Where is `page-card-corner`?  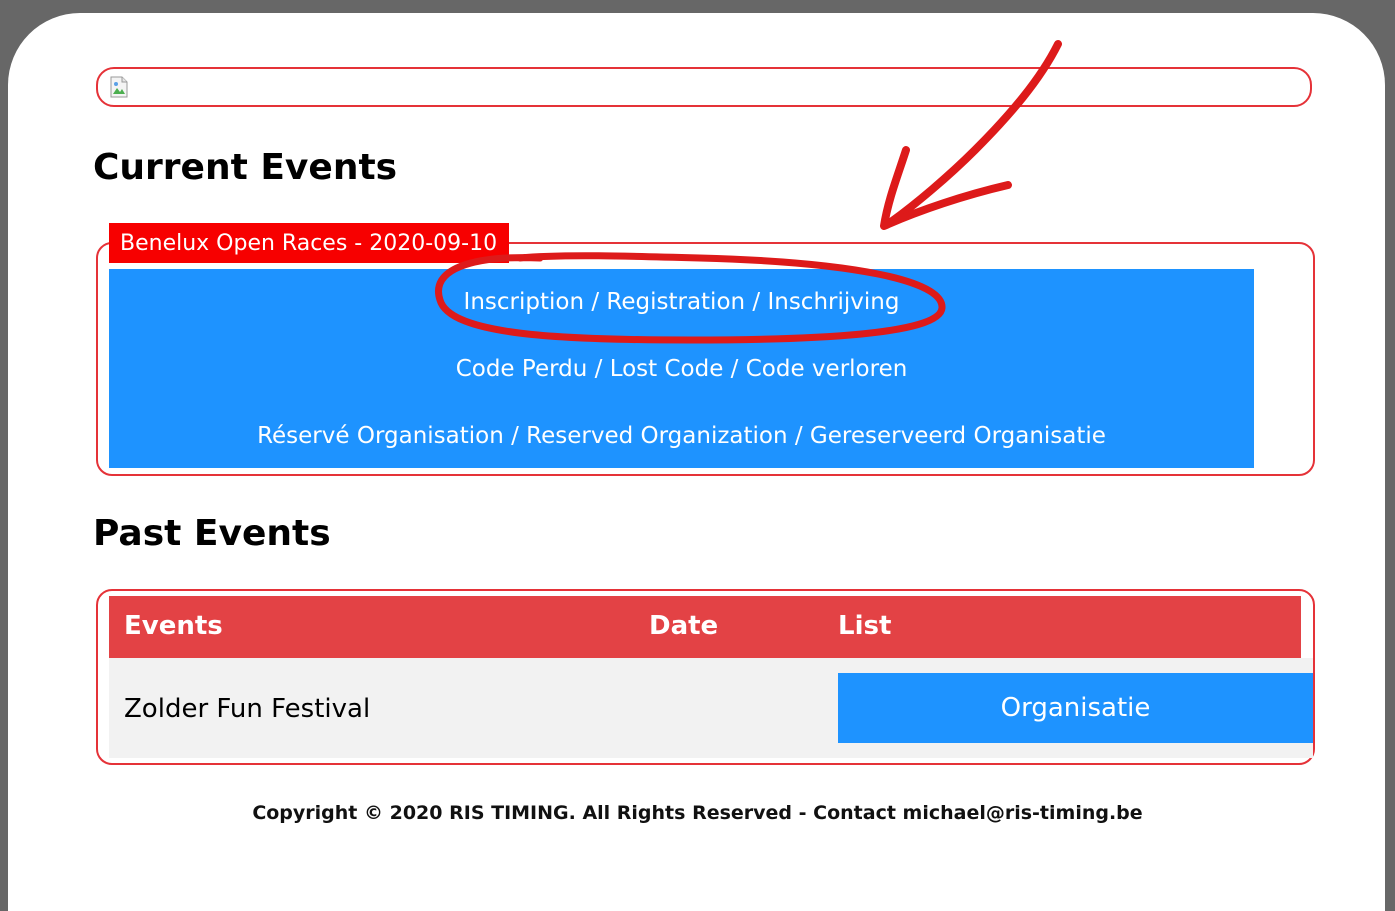 page-card-corner is located at coordinates (48, 871).